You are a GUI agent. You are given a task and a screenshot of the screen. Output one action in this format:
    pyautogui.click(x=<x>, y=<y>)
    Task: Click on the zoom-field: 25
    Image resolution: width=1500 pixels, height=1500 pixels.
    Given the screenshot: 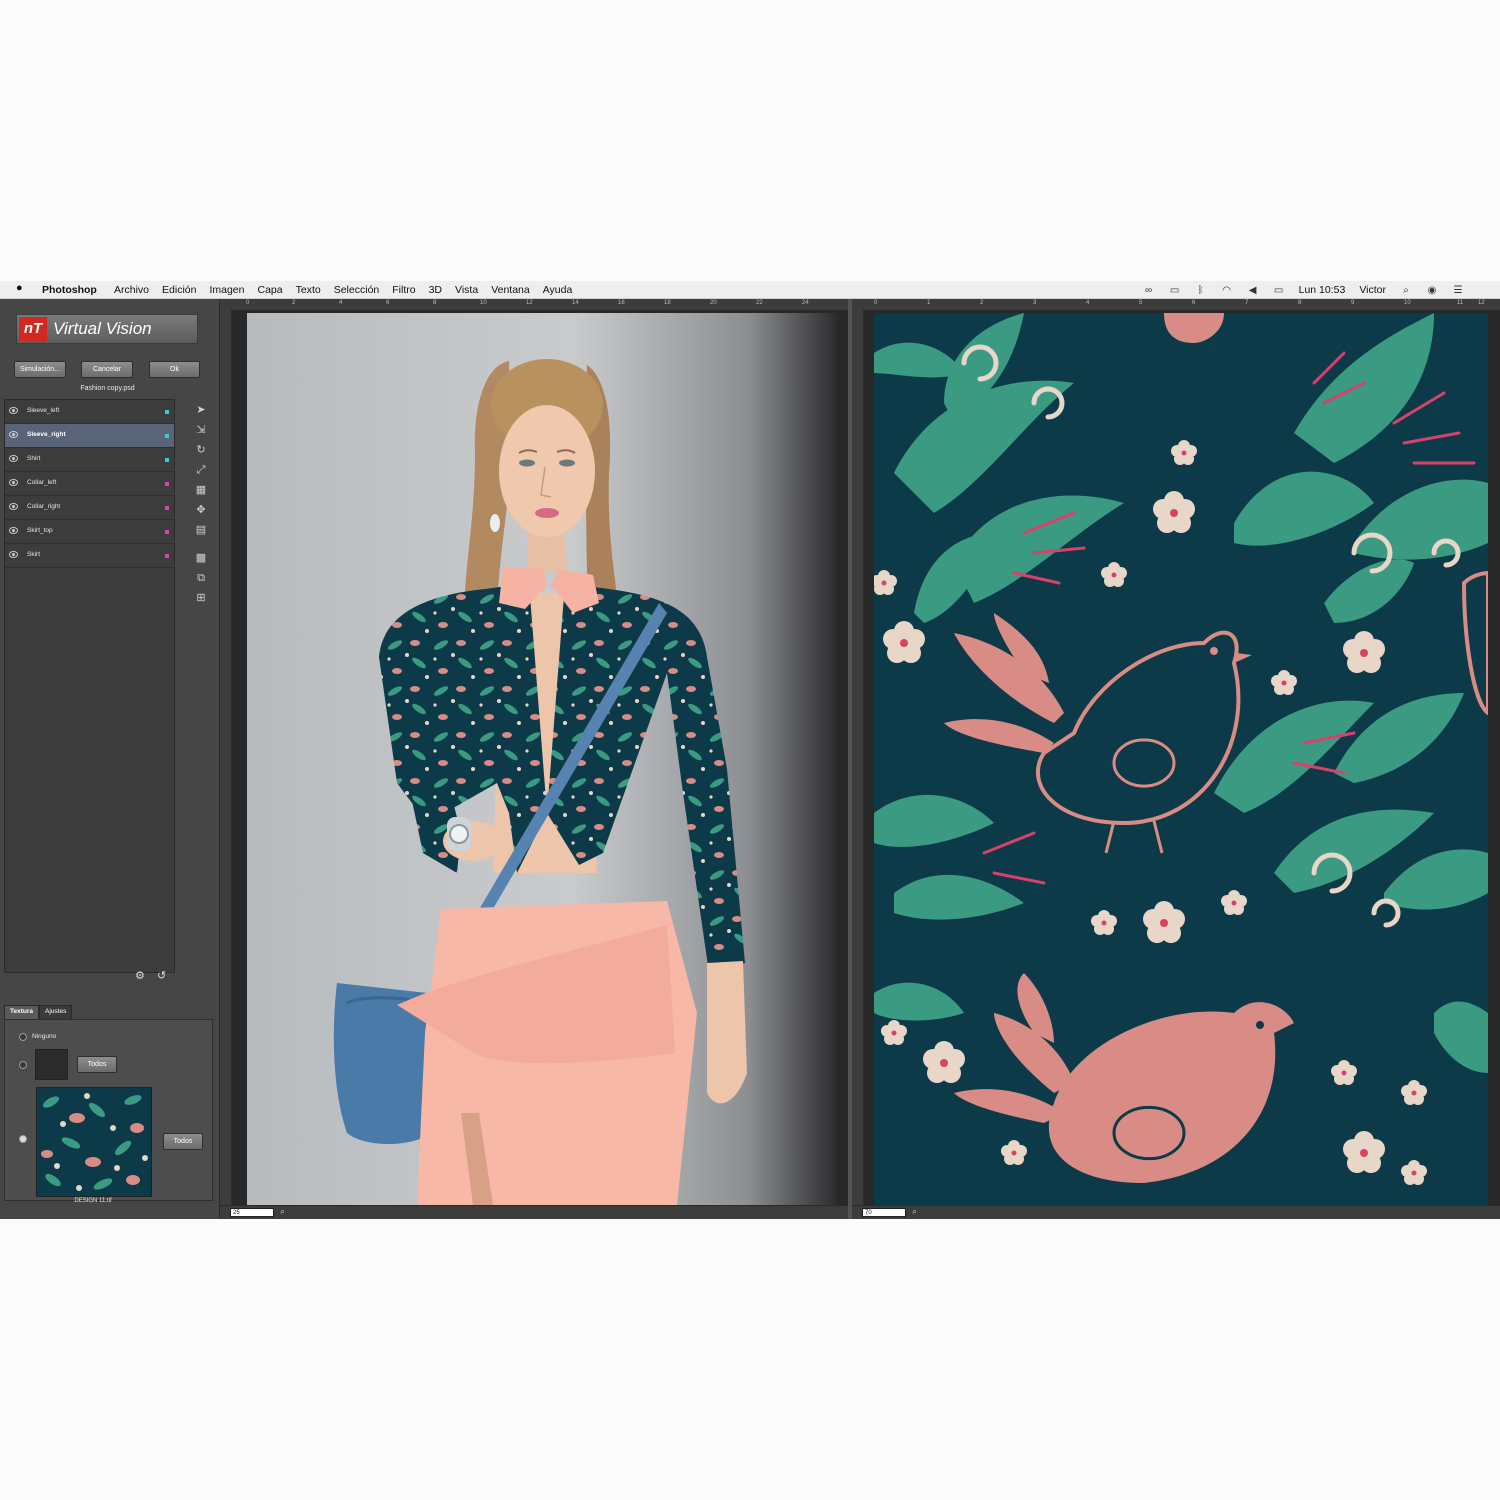 What is the action you would take?
    pyautogui.click(x=252, y=1212)
    